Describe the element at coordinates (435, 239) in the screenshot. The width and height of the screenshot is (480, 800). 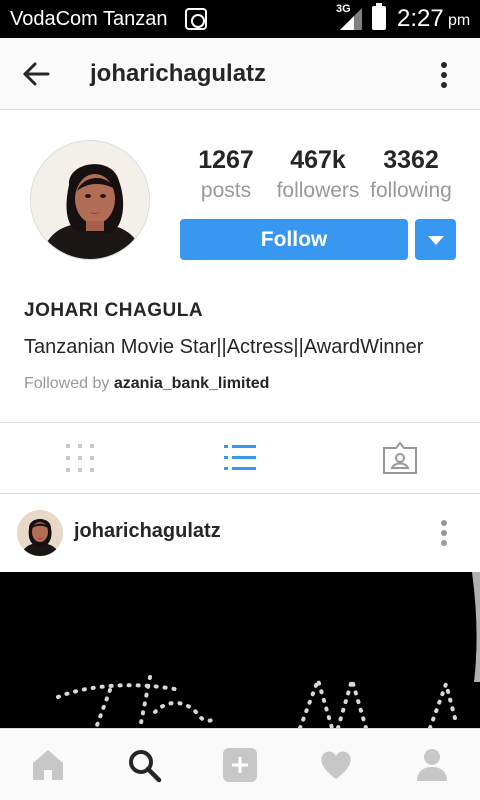
I see `suggested-accounts-dropdown-button` at that location.